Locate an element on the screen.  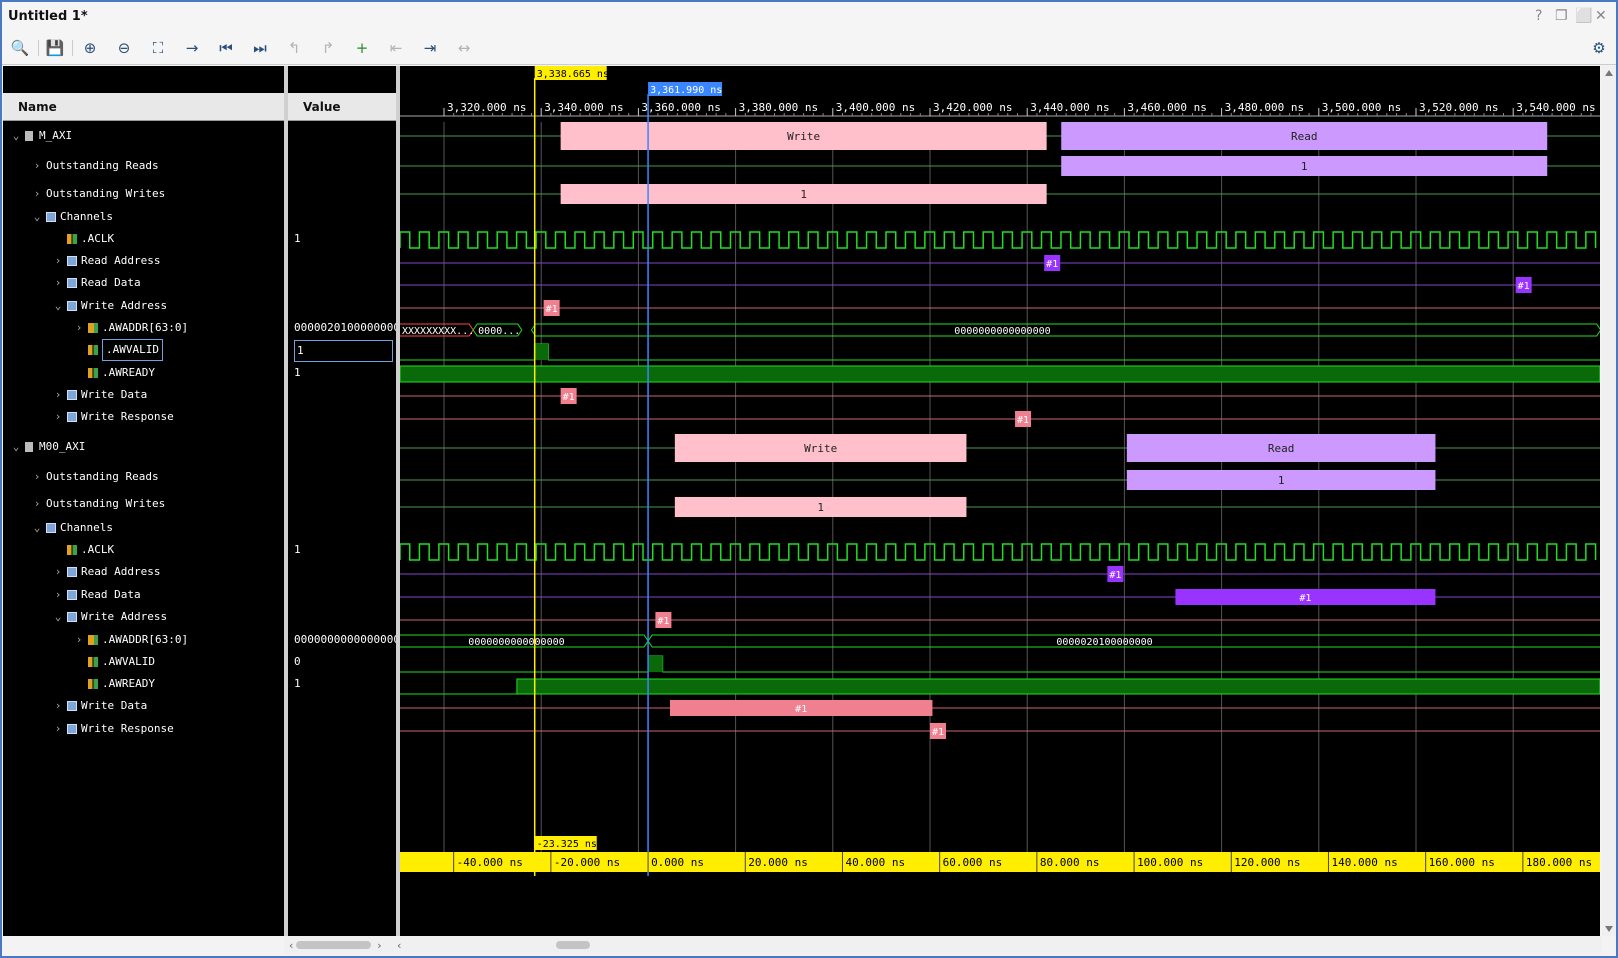
settings-gear-icon: ⚙ is located at coordinates (1599, 48).